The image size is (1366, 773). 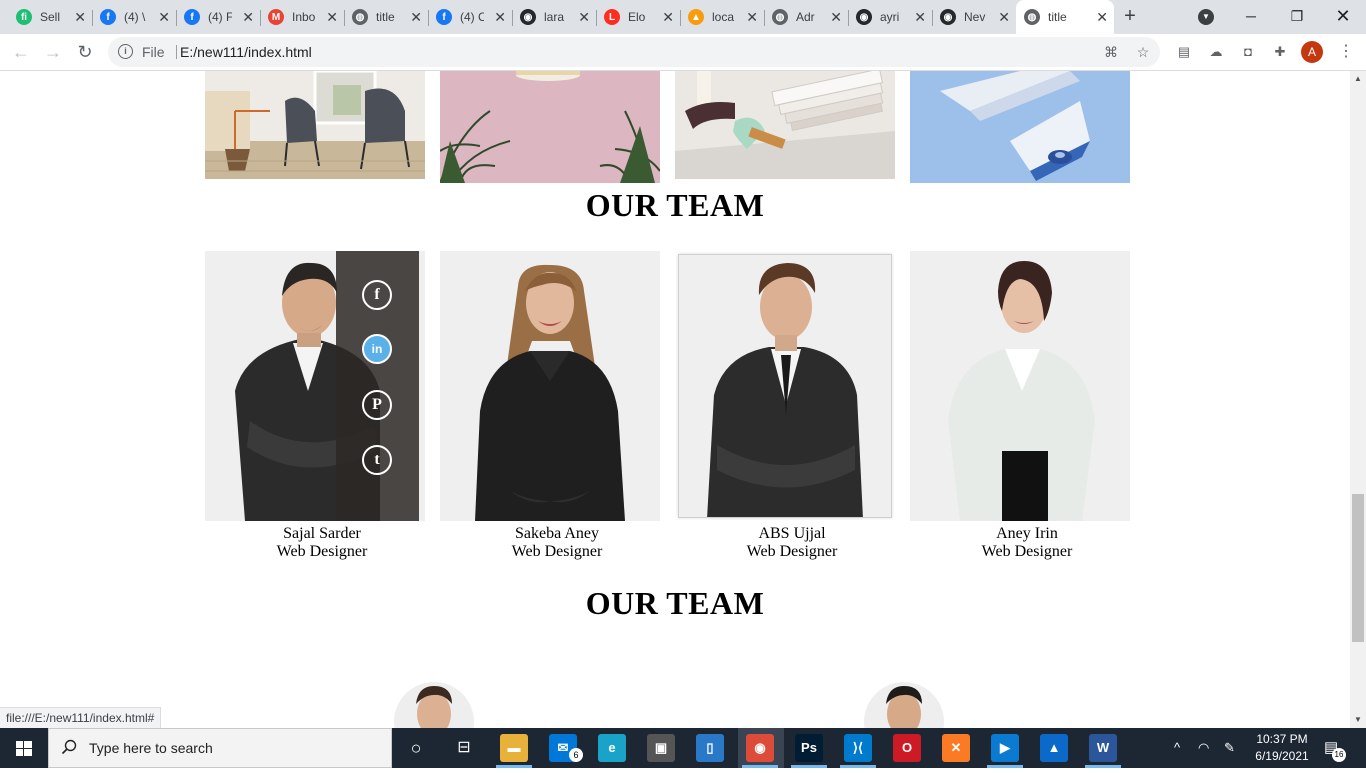 What do you see at coordinates (792, 543) in the screenshot?
I see `member-caption-3: ABS Ujjal Web Designer` at bounding box center [792, 543].